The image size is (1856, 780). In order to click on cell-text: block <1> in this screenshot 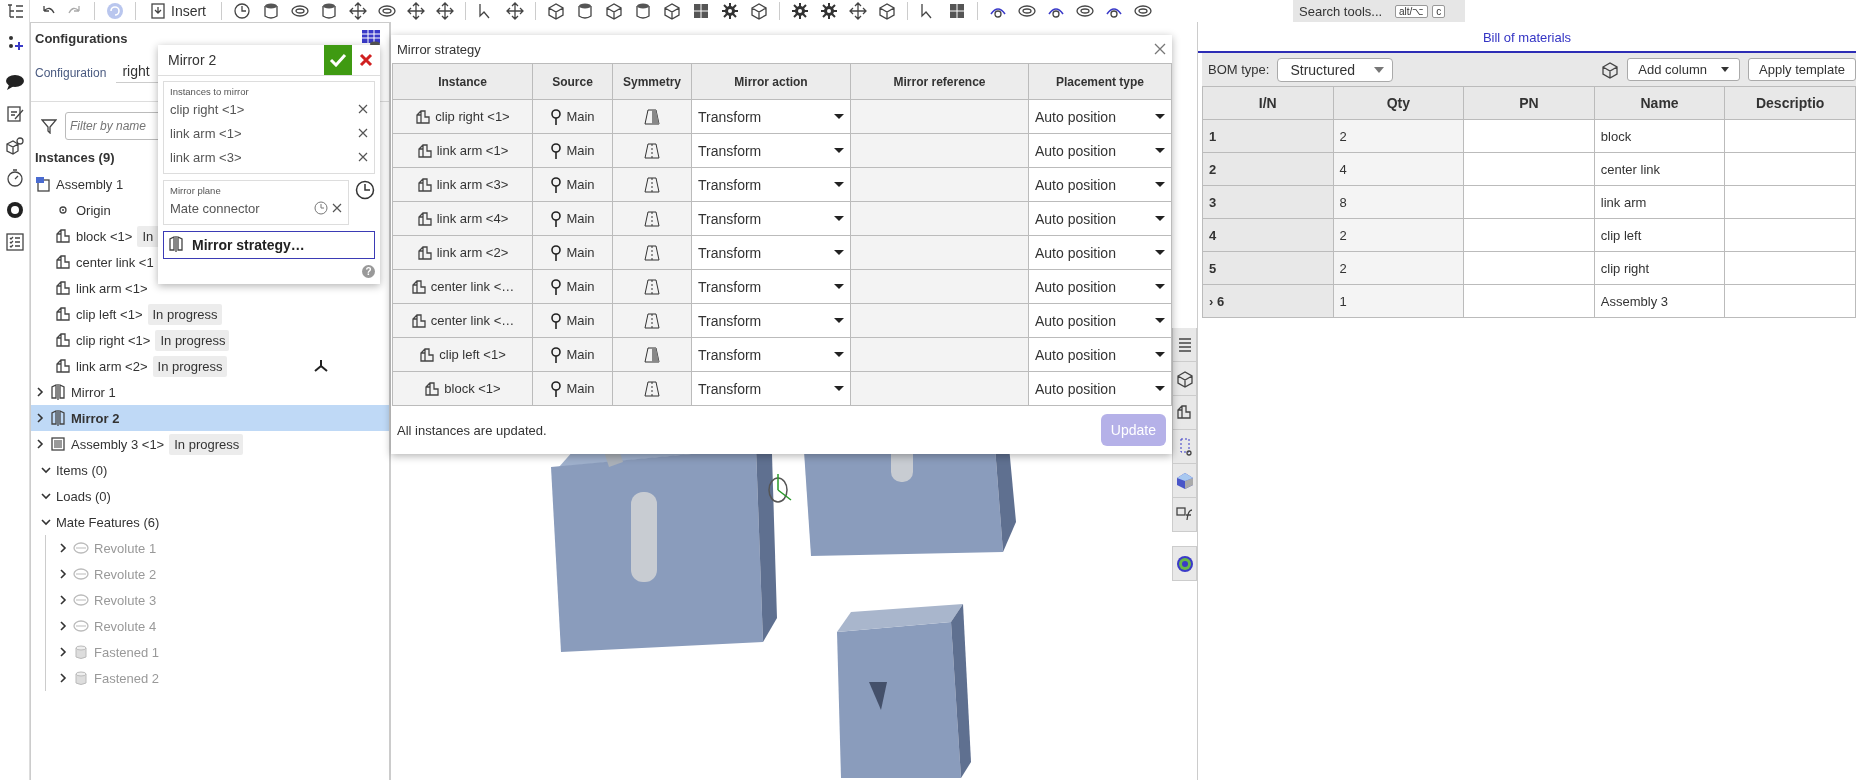, I will do `click(472, 388)`.